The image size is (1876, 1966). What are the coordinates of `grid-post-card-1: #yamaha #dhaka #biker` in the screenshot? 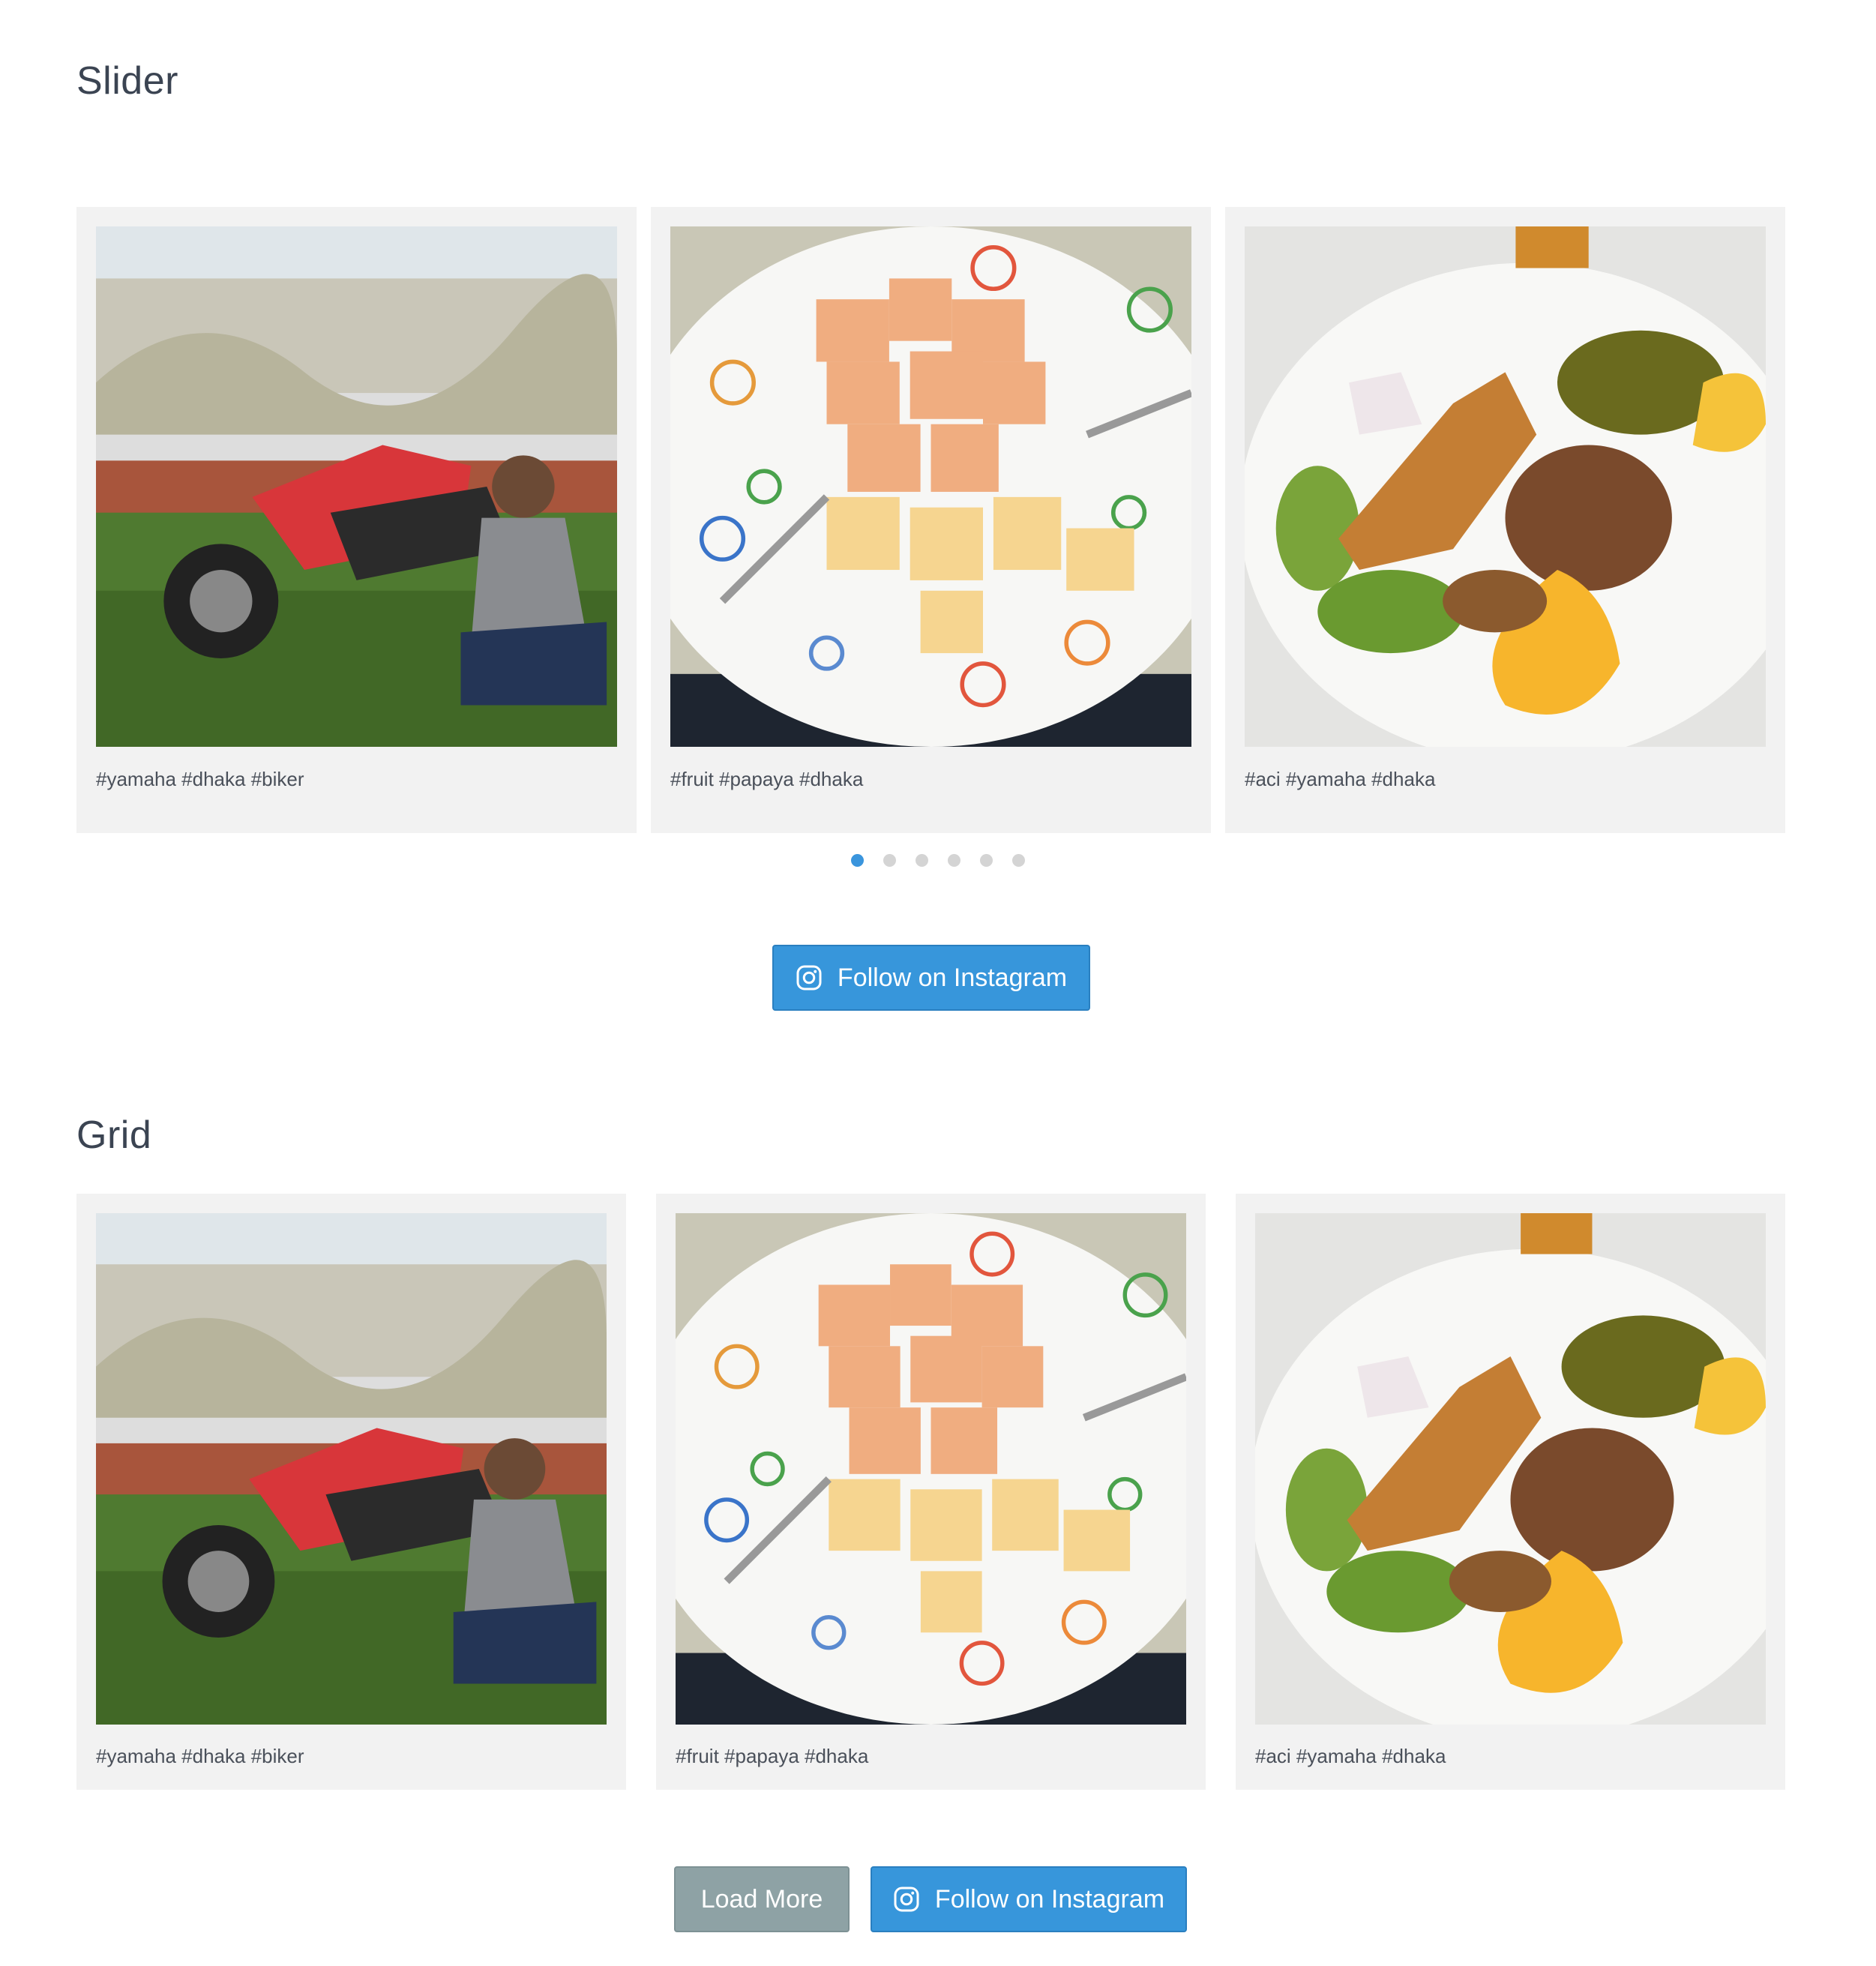 It's located at (351, 1492).